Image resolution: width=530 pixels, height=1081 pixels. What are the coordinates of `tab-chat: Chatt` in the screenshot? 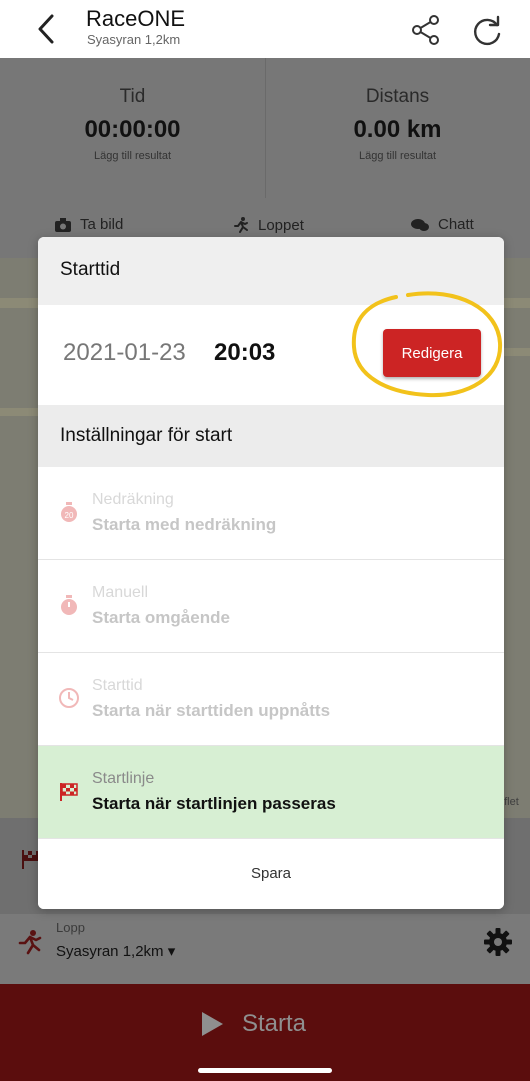 It's located at (442, 224).